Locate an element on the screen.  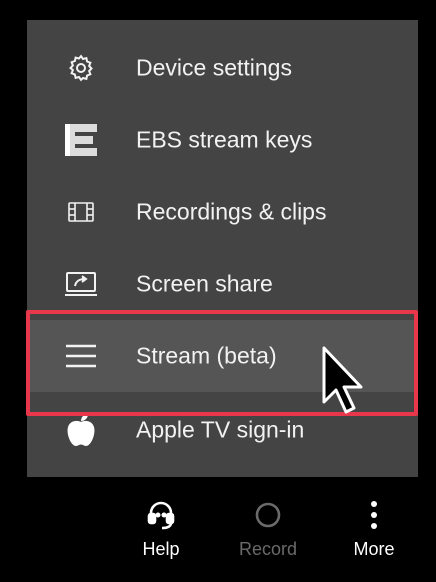
more-label: More is located at coordinates (374, 549).